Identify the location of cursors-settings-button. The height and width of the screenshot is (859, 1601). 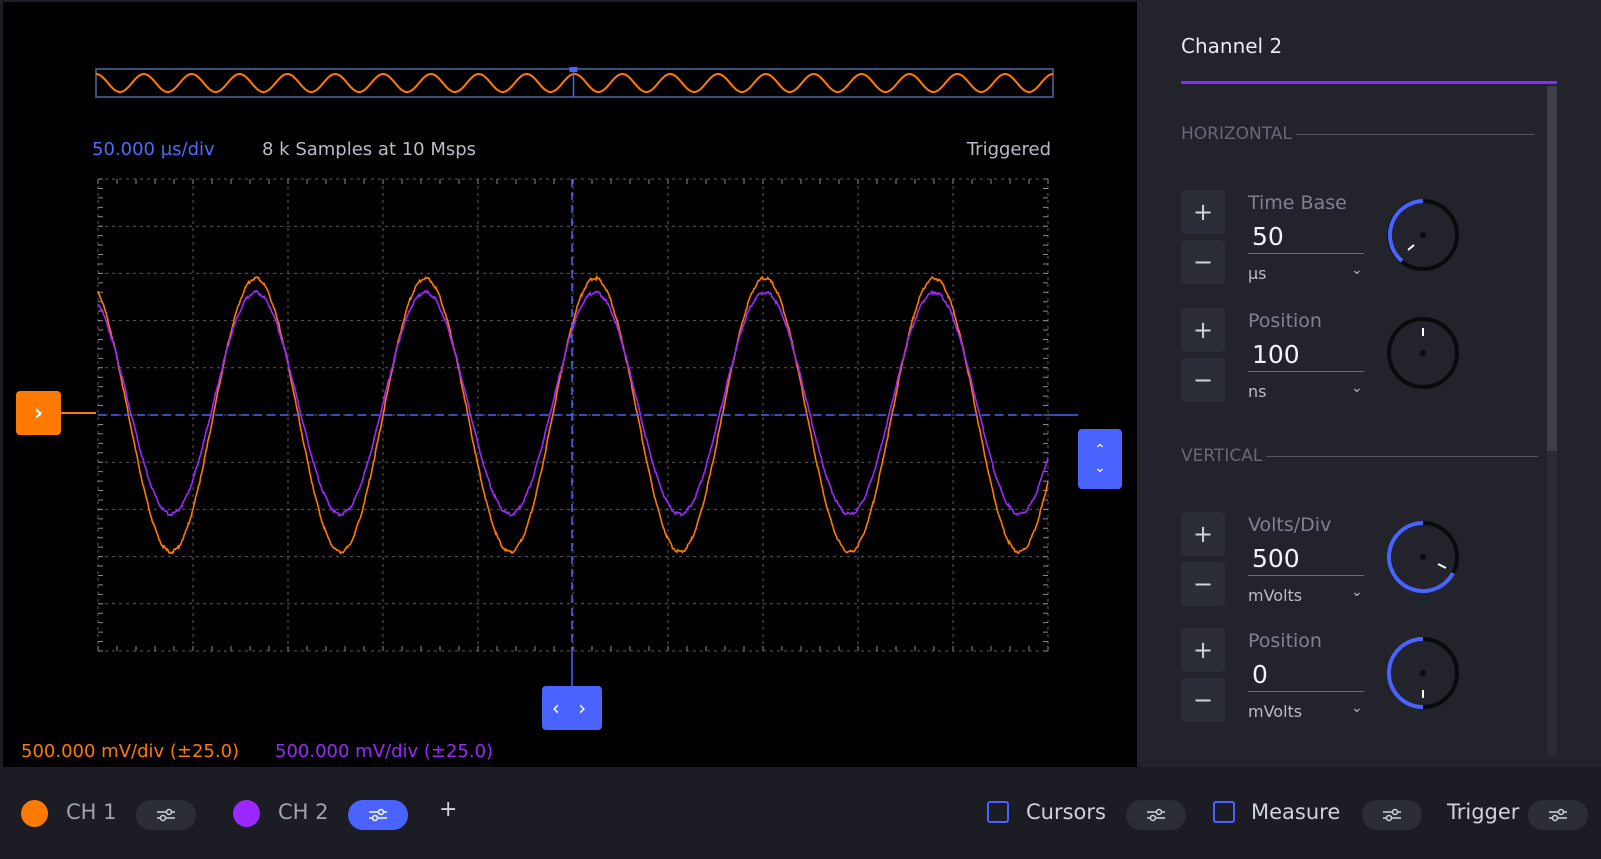
(1156, 815).